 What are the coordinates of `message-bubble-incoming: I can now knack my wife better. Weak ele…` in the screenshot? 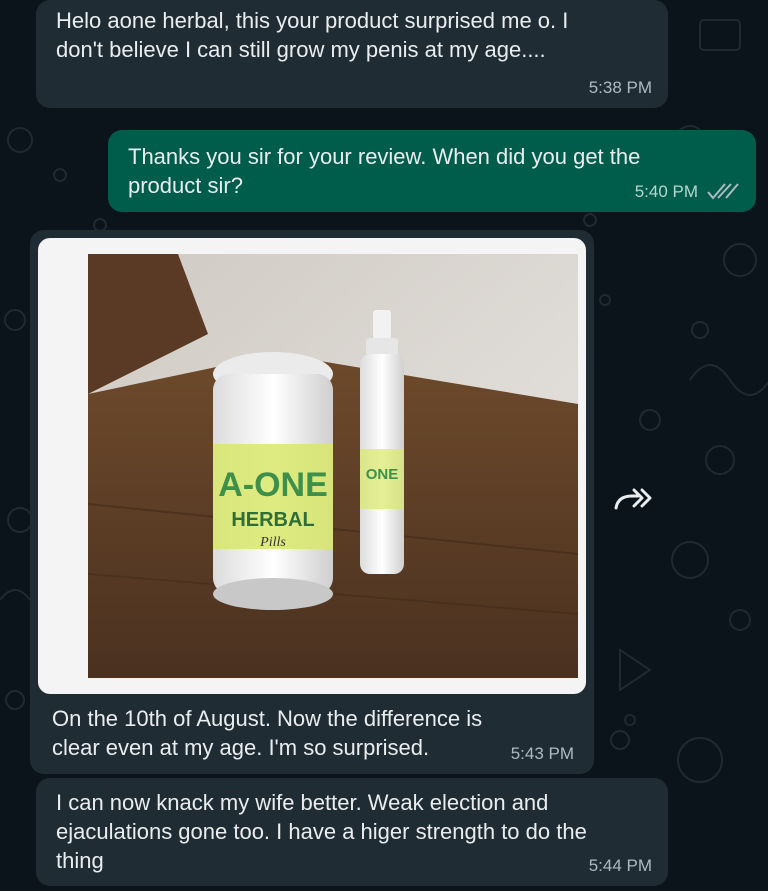 It's located at (352, 832).